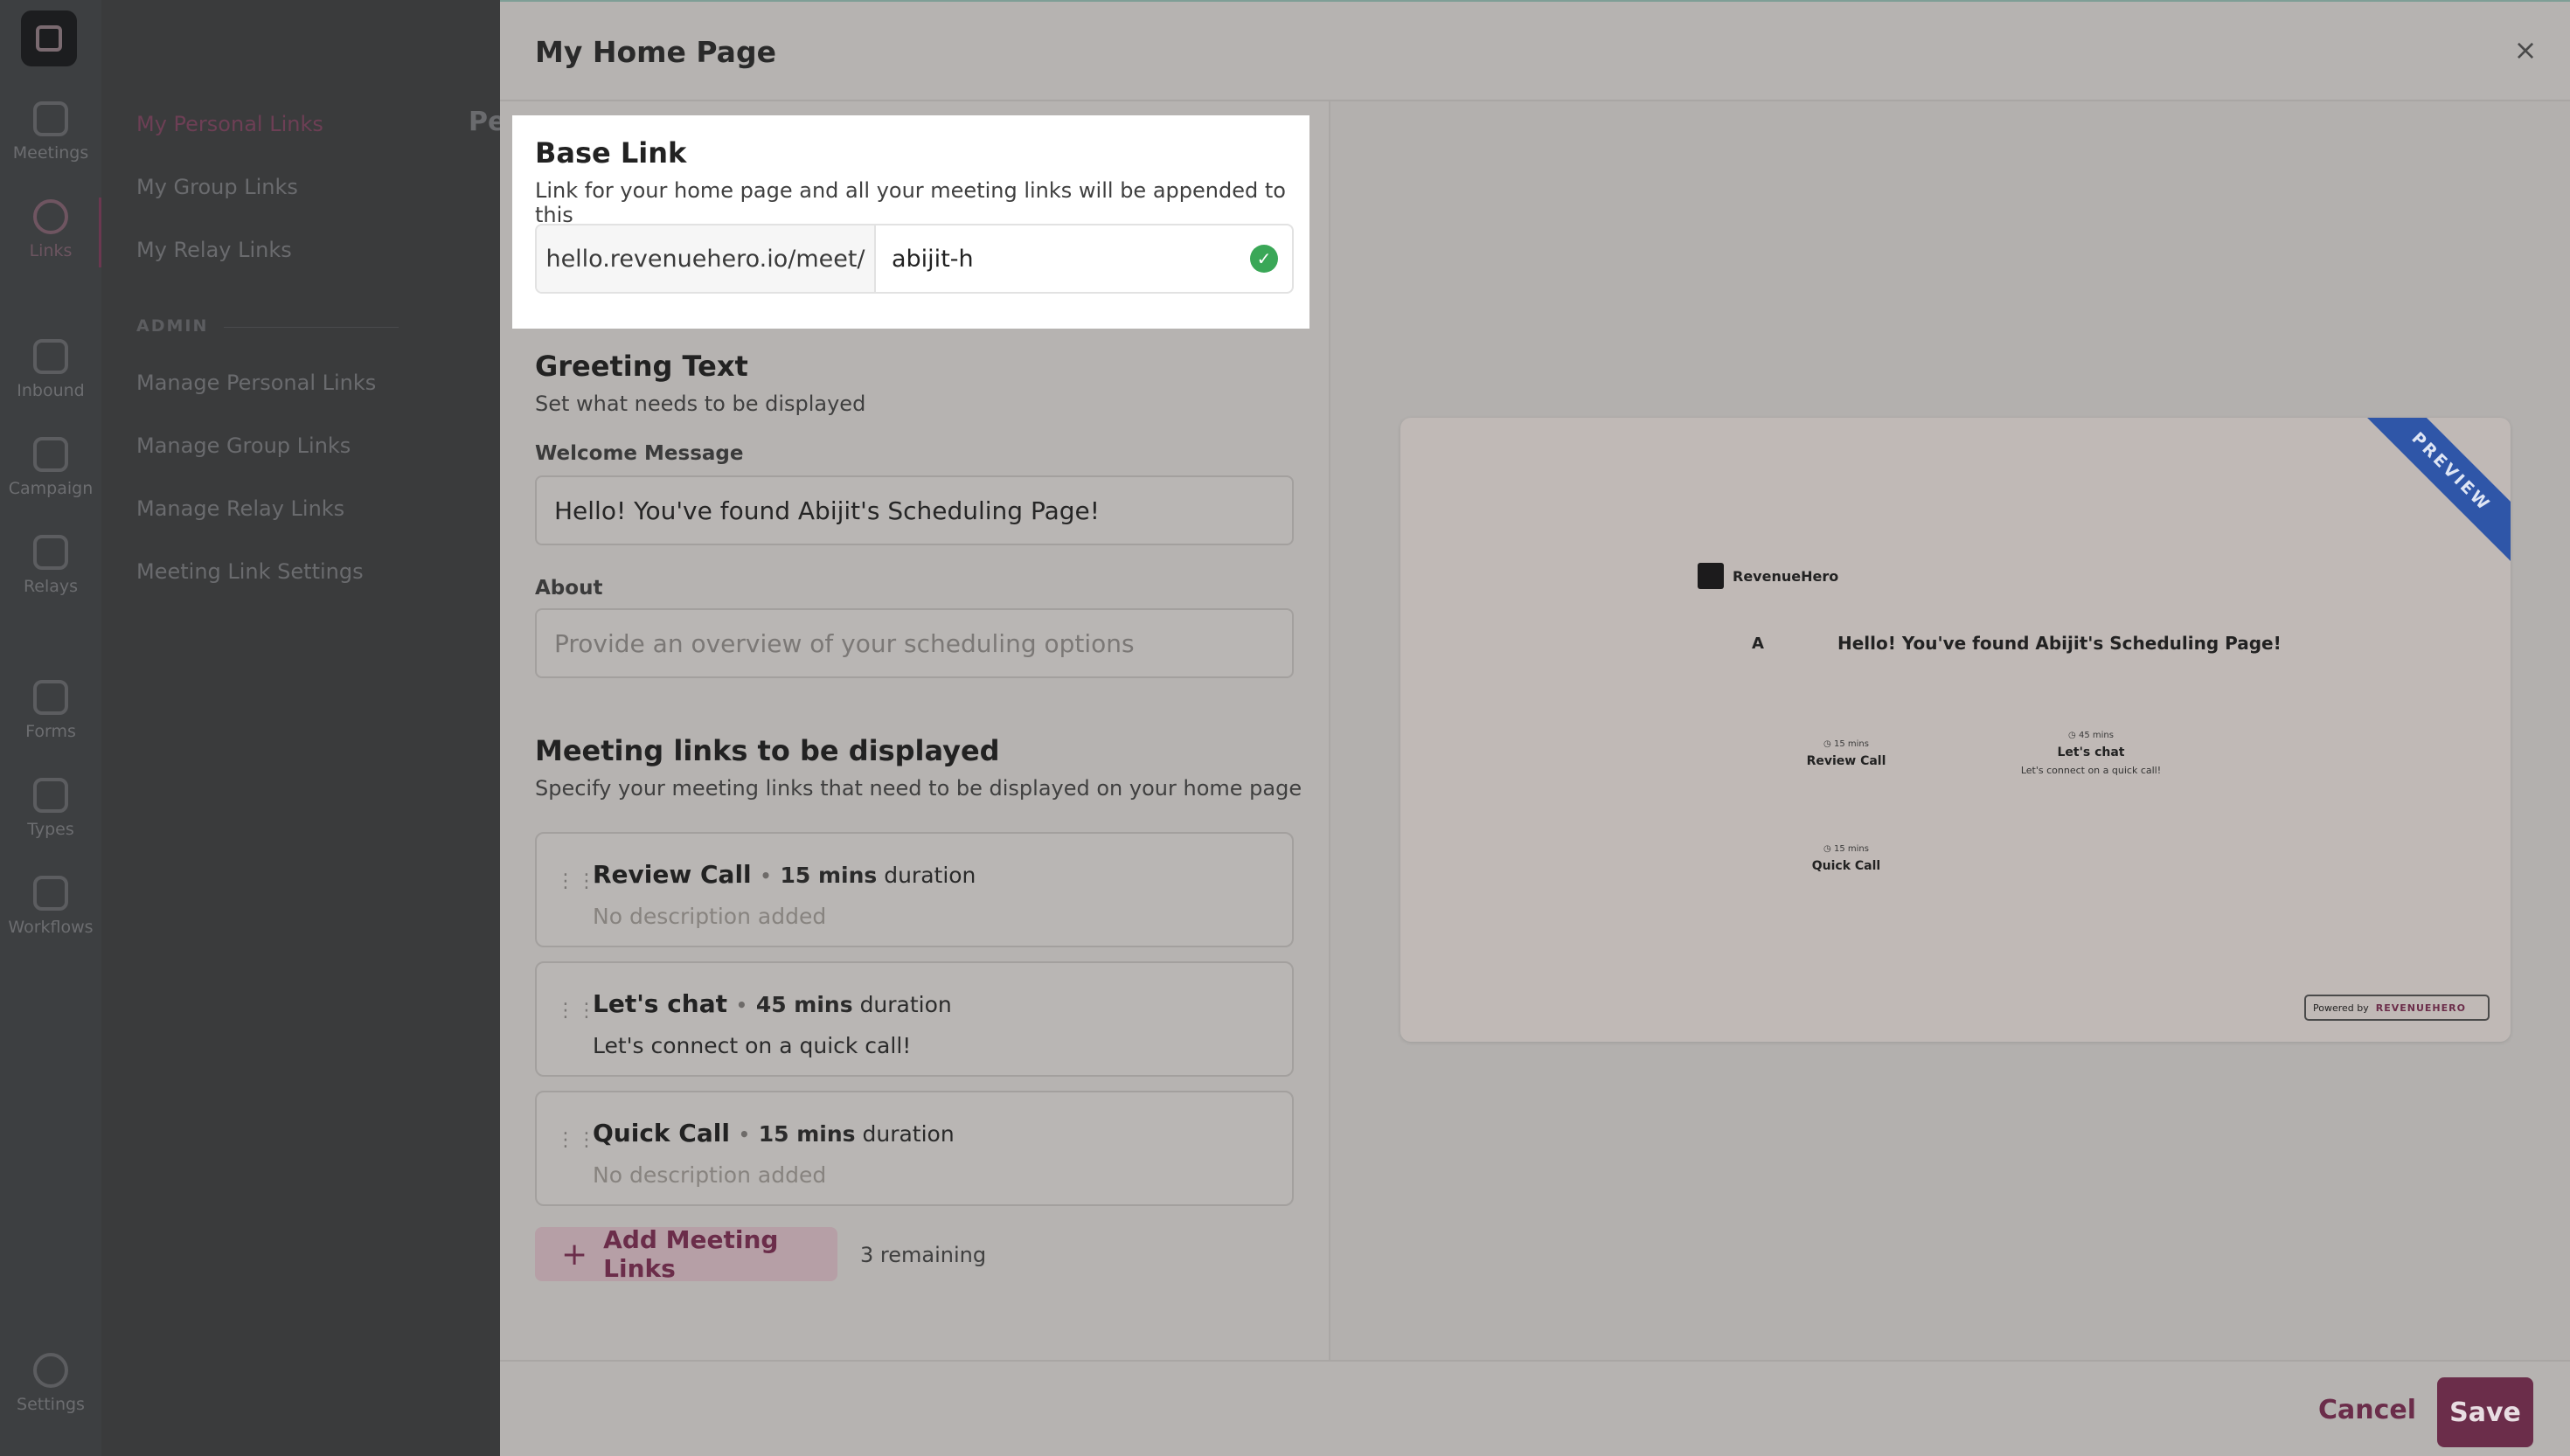  I want to click on save-button: Save, so click(2485, 1412).